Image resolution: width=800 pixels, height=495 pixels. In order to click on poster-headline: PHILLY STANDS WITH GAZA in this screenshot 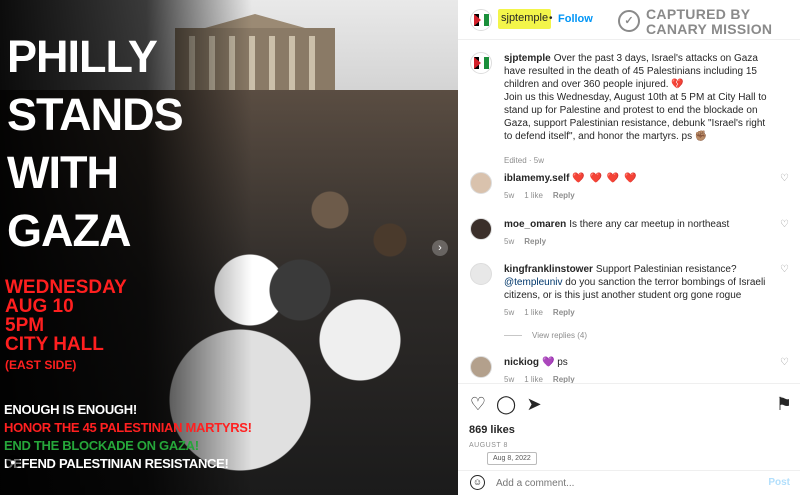, I will do `click(95, 143)`.